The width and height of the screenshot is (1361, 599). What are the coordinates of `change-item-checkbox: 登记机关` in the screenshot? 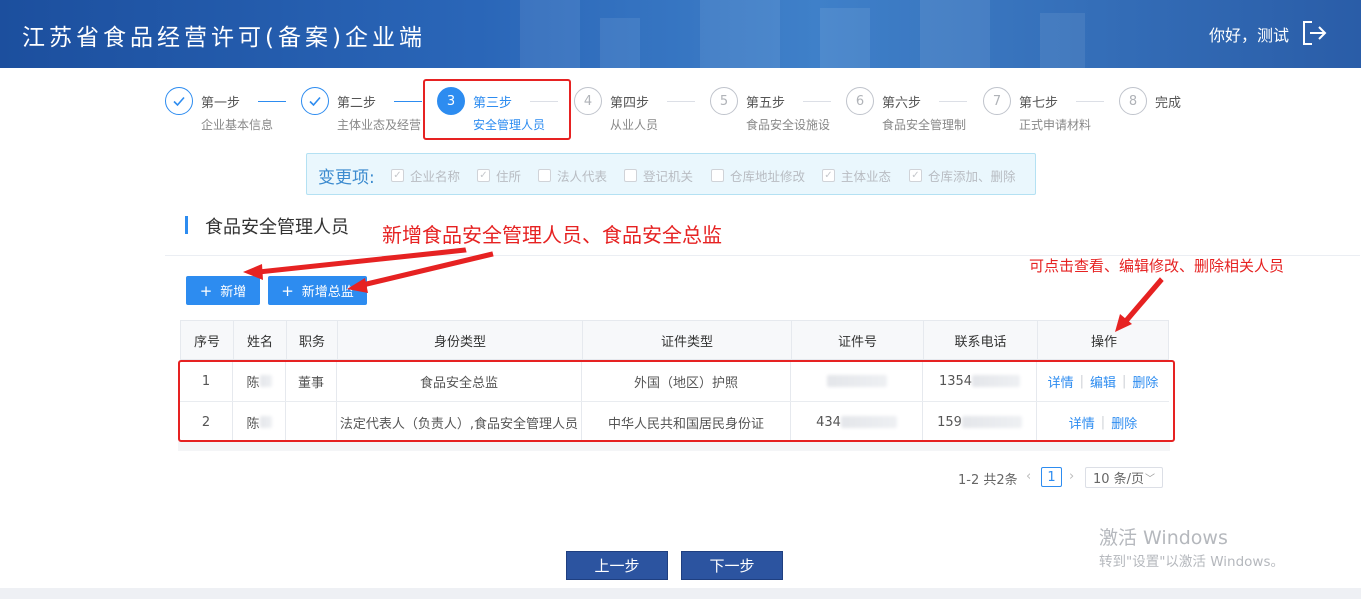 It's located at (659, 175).